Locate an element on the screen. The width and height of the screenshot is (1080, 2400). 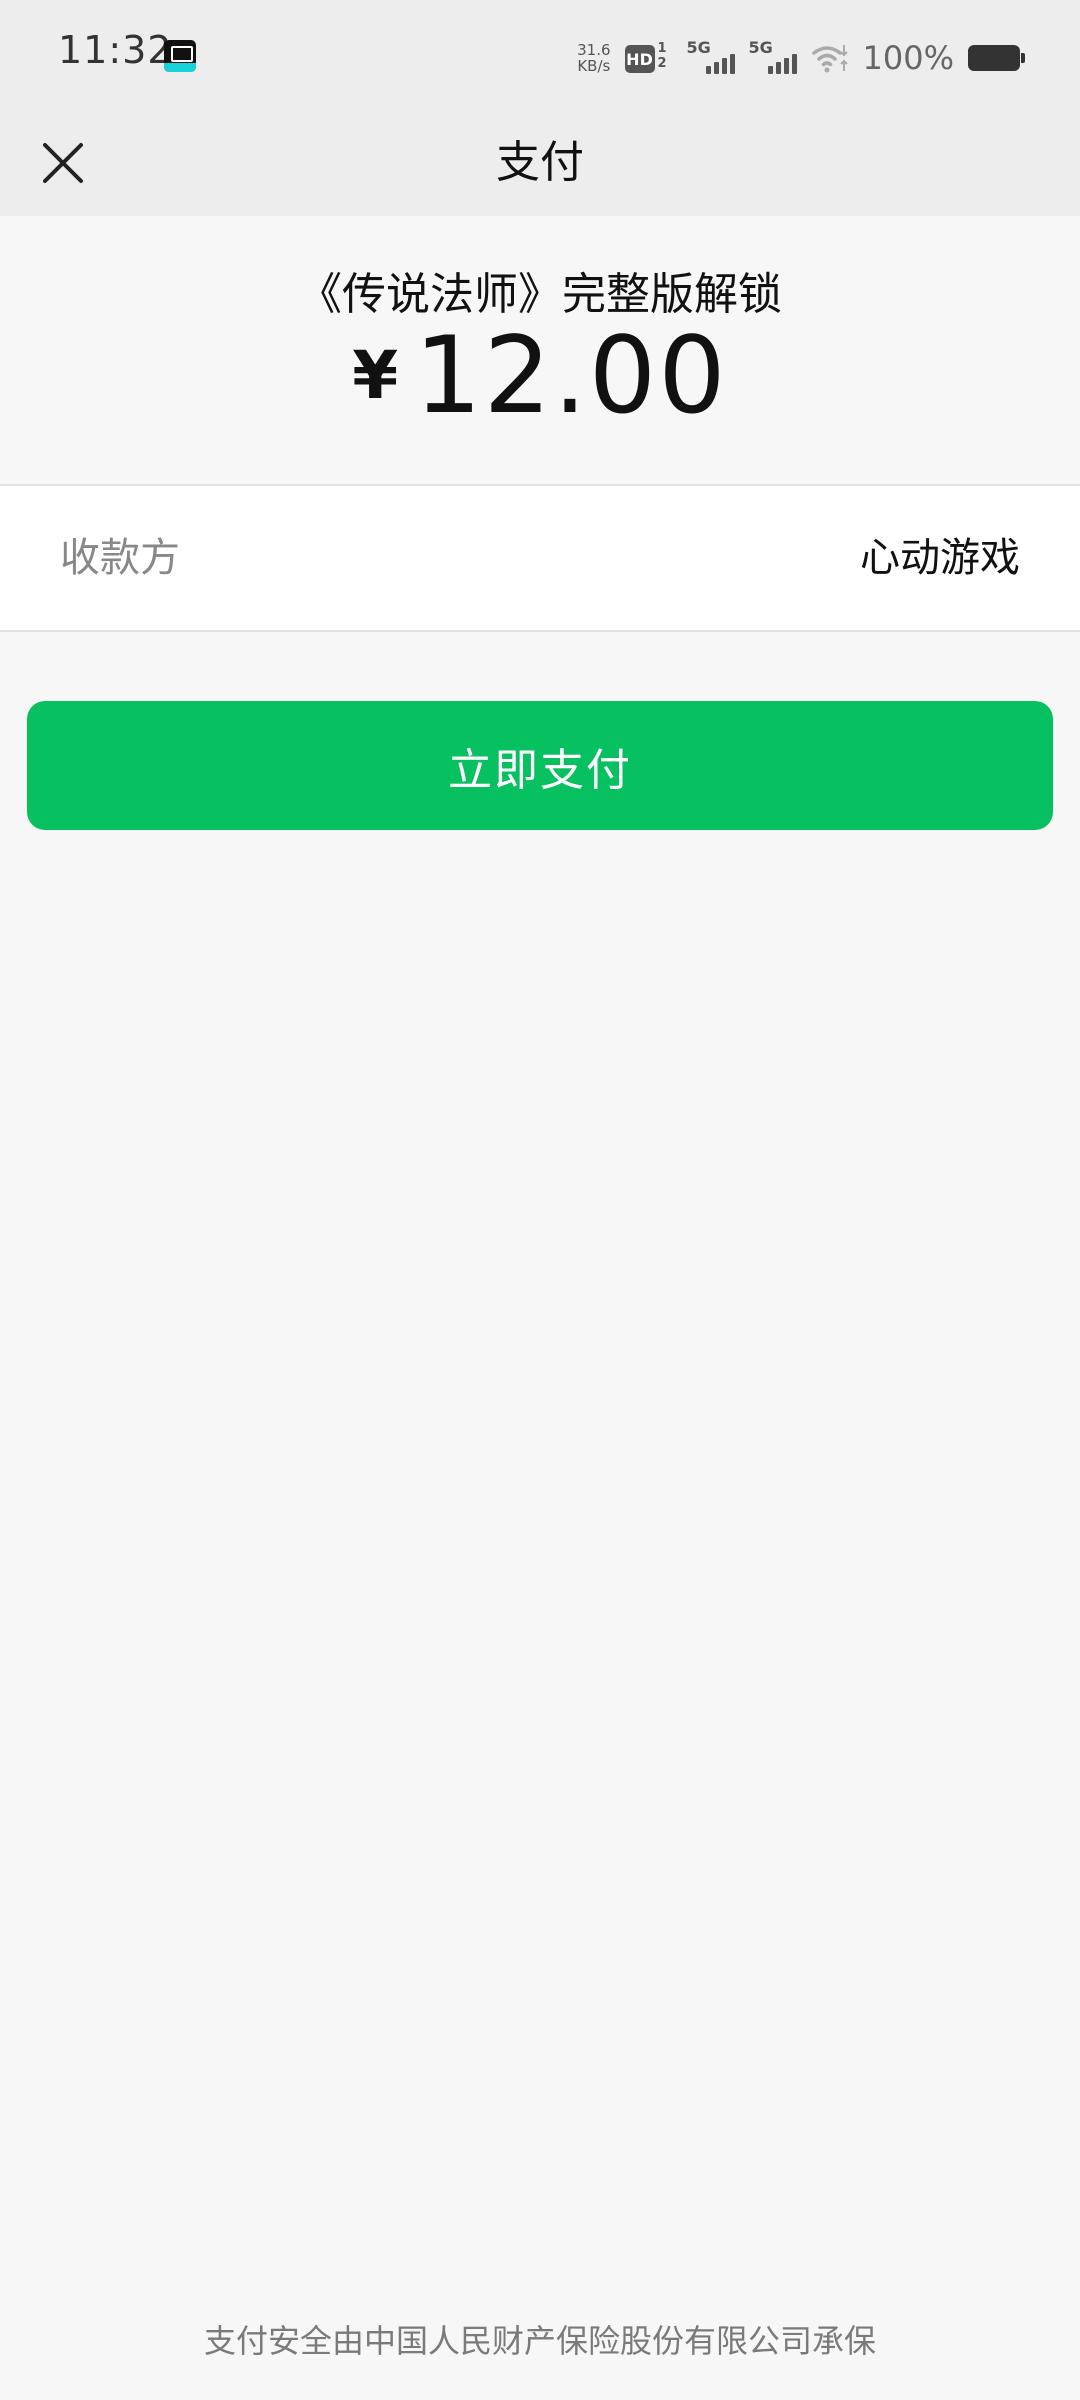
status-time: 11:32 is located at coordinates (115, 50).